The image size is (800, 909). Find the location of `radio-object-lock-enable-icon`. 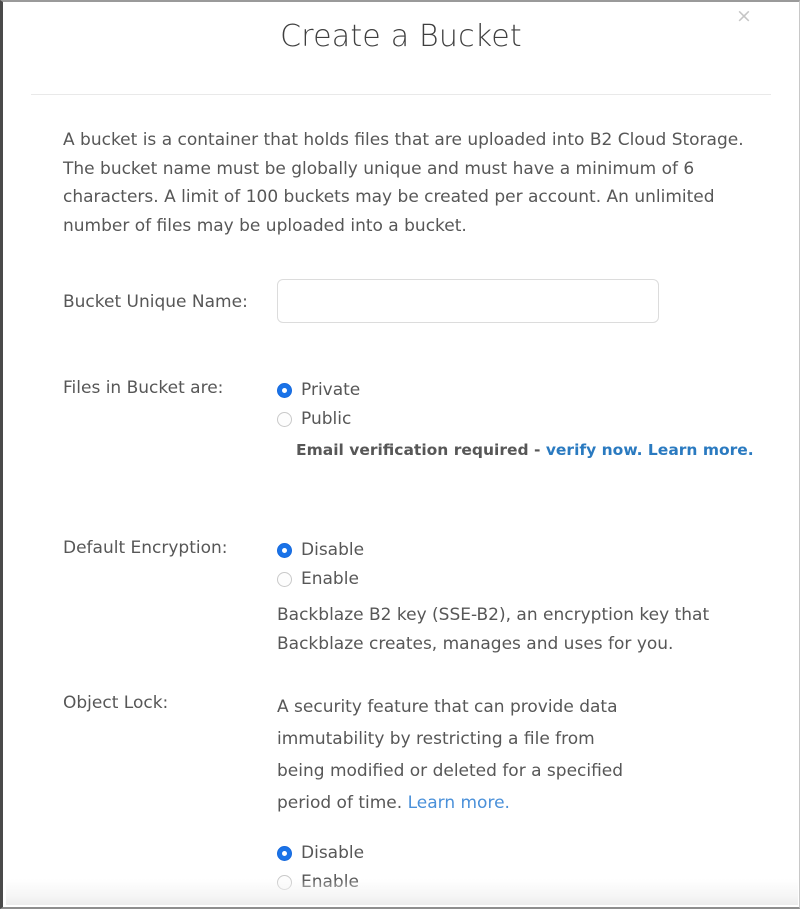

radio-object-lock-enable-icon is located at coordinates (284, 882).